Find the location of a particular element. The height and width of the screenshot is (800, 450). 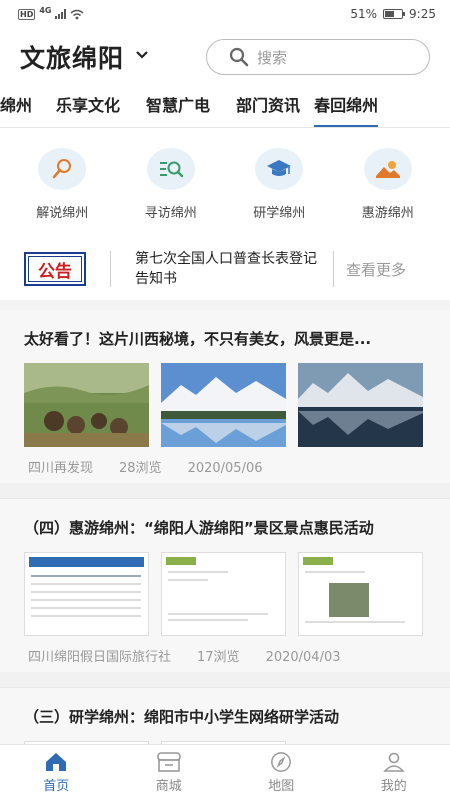

nav-label: 商城 is located at coordinates (168, 786).